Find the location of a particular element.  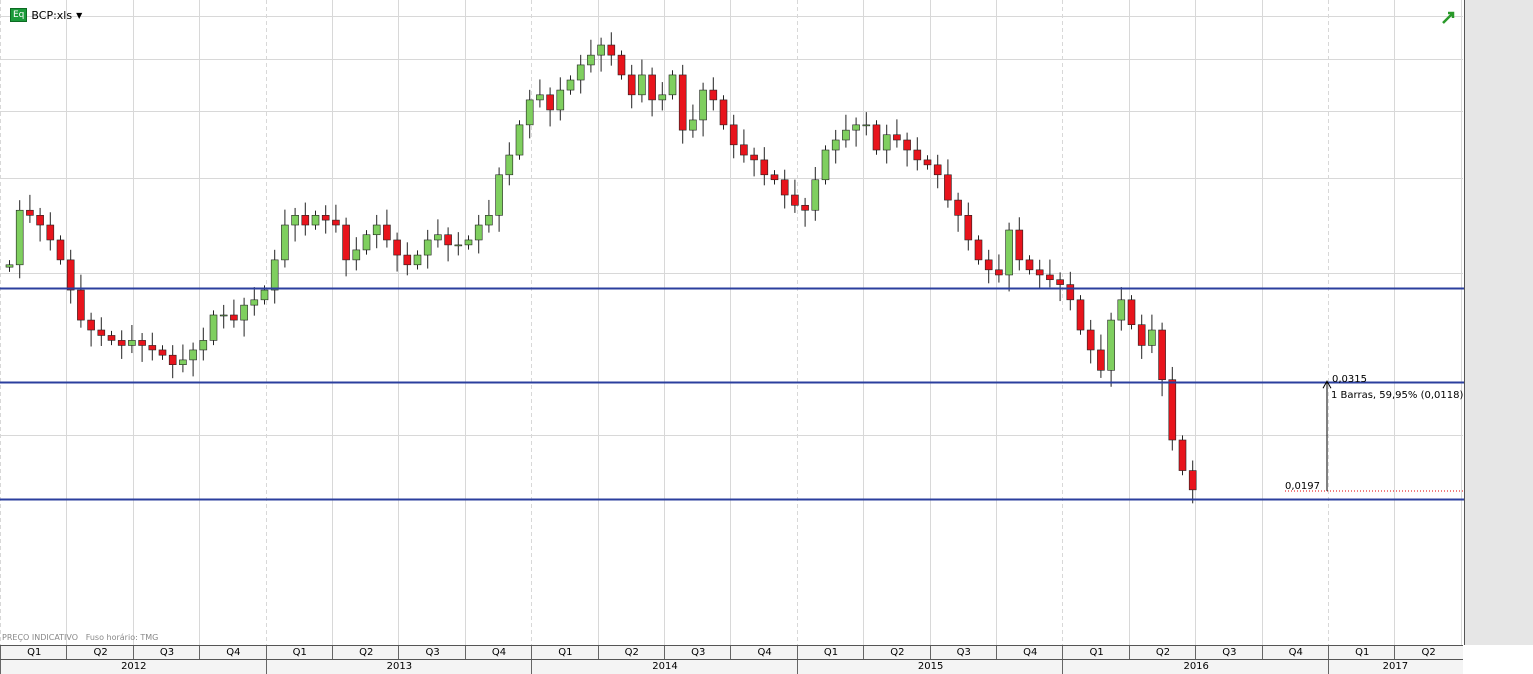

price-note: PREÇO INDICATIVO is located at coordinates (40, 637).